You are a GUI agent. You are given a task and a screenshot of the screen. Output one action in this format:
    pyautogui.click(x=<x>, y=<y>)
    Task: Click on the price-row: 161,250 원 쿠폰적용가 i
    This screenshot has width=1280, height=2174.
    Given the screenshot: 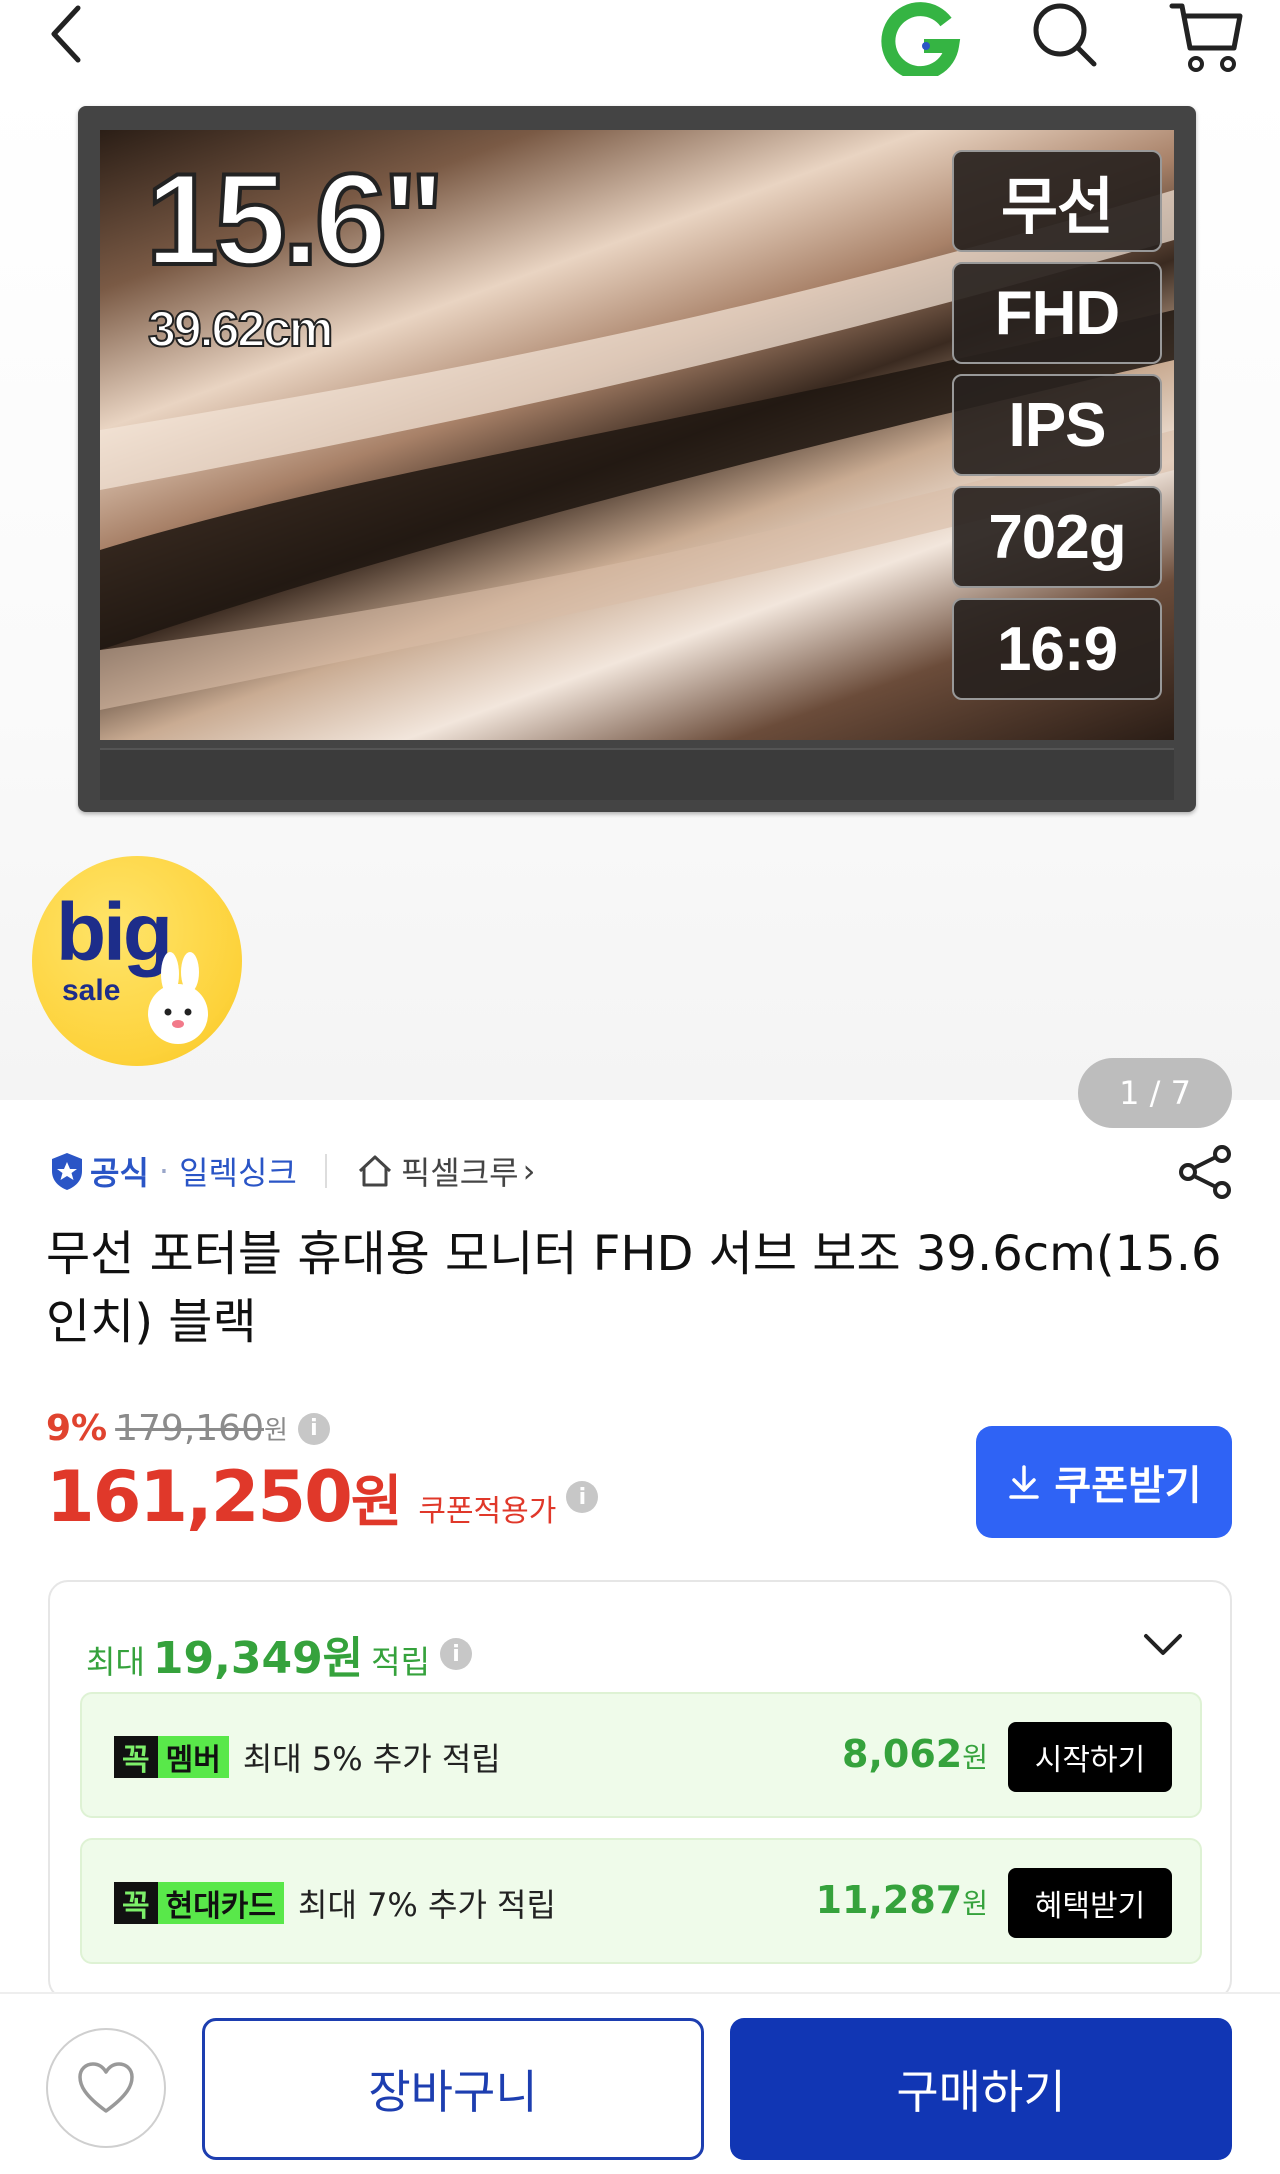 What is the action you would take?
    pyautogui.click(x=322, y=1497)
    